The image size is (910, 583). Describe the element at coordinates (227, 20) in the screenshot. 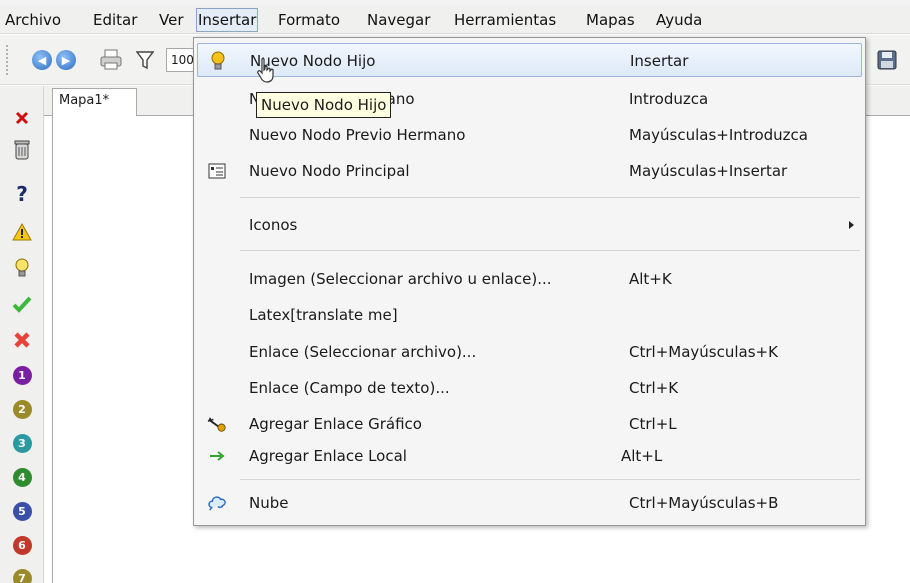

I see `menu-insertar: Insertar` at that location.